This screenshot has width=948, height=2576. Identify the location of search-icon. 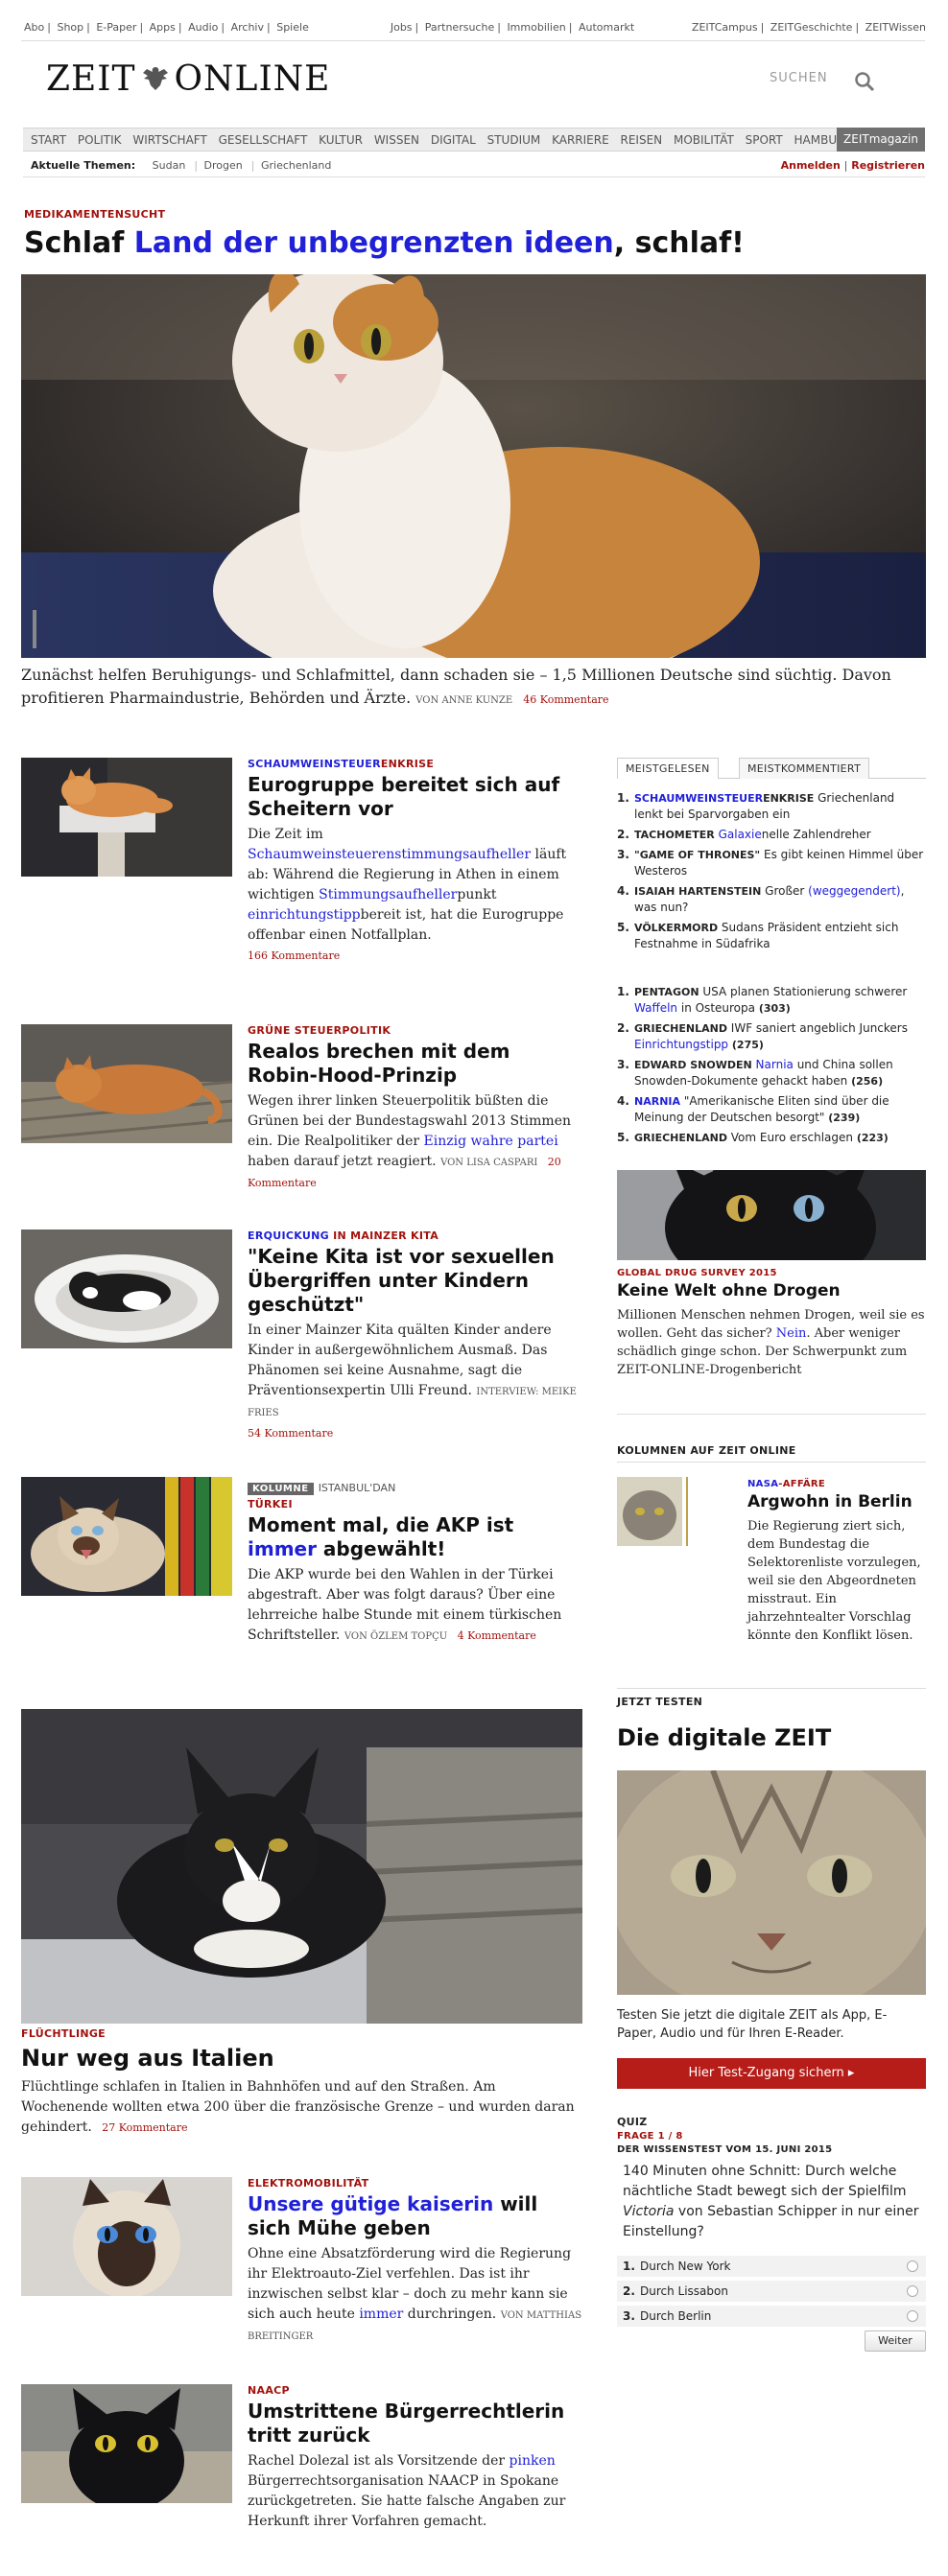
(864, 81).